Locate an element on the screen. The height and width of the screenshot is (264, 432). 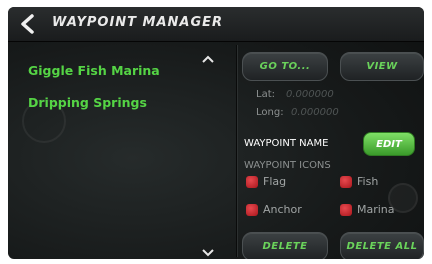
delete-button: DELETE is located at coordinates (285, 245).